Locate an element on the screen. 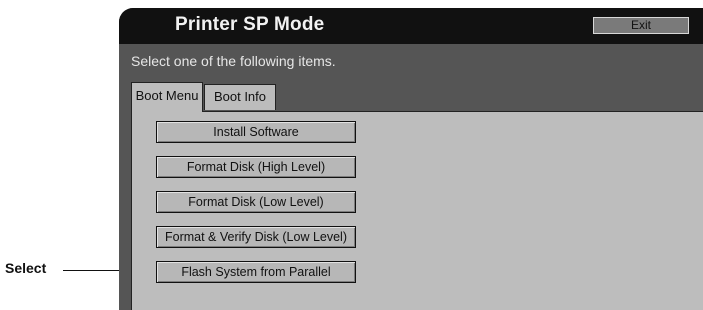 The width and height of the screenshot is (703, 310). exit-button: Exit is located at coordinates (641, 25).